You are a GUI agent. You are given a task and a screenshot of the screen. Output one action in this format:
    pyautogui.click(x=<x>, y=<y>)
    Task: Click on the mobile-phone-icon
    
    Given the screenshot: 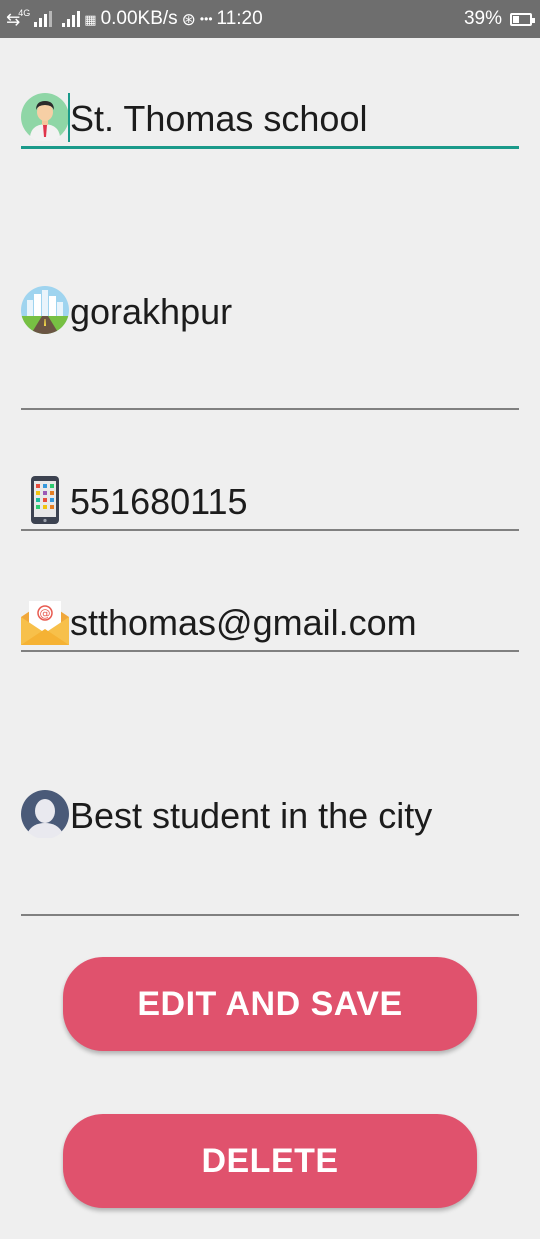 What is the action you would take?
    pyautogui.click(x=45, y=500)
    